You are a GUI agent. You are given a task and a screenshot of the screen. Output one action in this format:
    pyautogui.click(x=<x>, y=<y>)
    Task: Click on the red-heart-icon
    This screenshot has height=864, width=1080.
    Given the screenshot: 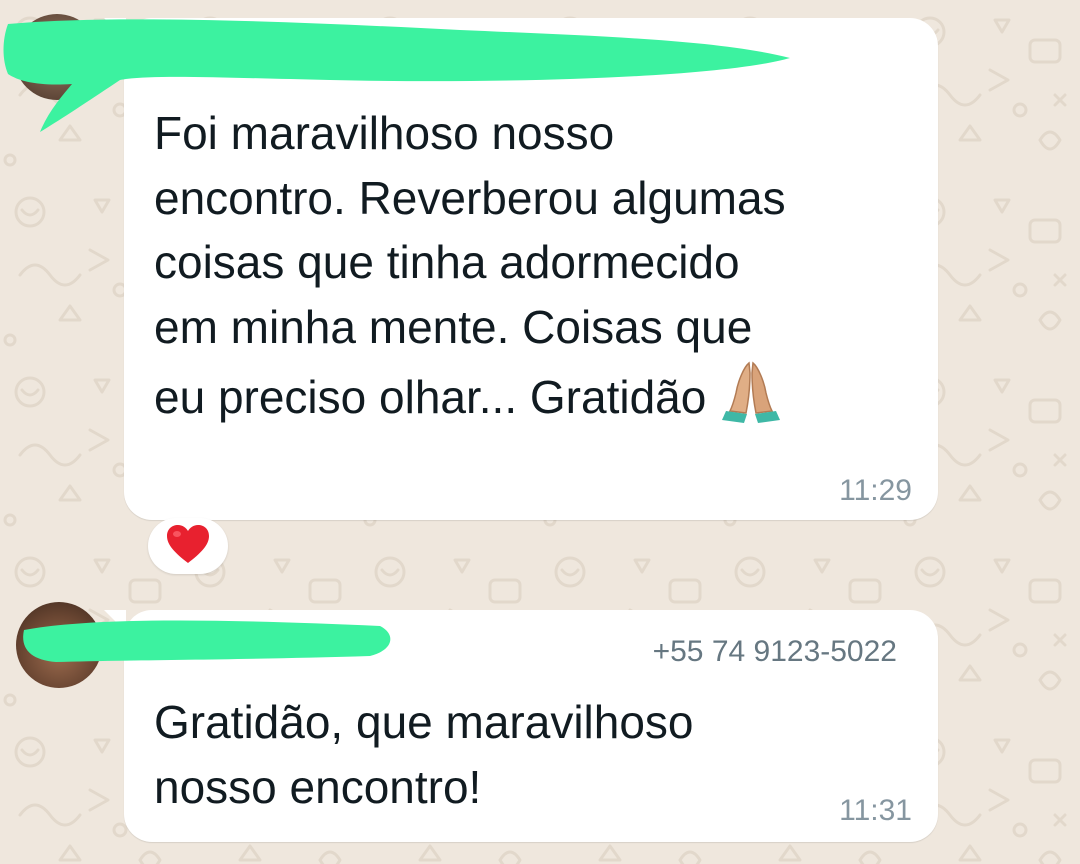 What is the action you would take?
    pyautogui.click(x=188, y=546)
    